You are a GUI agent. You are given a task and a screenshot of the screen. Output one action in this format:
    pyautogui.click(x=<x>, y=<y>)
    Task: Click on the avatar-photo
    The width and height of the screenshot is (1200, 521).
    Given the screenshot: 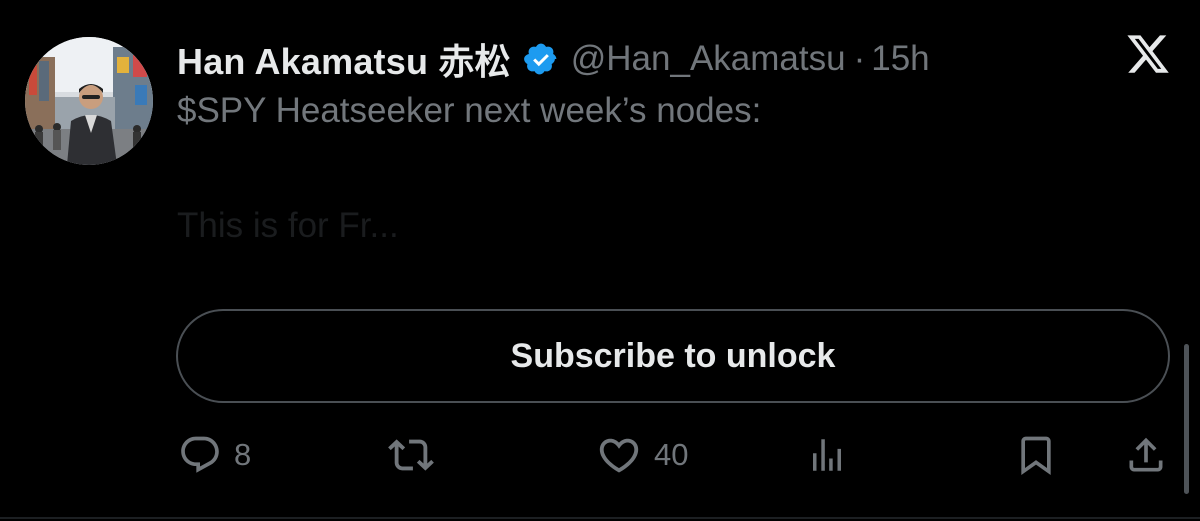 What is the action you would take?
    pyautogui.click(x=89, y=101)
    